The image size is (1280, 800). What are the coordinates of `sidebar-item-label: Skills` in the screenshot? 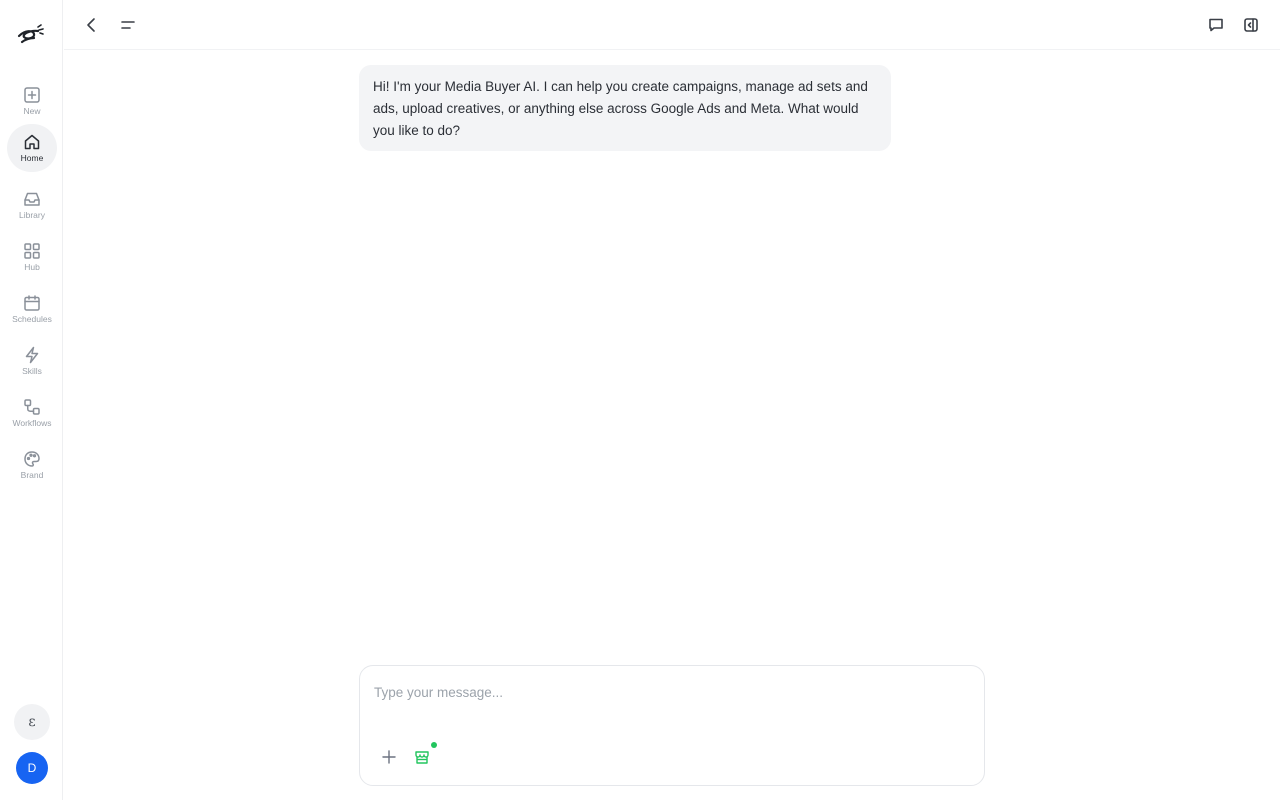 It's located at (32, 371).